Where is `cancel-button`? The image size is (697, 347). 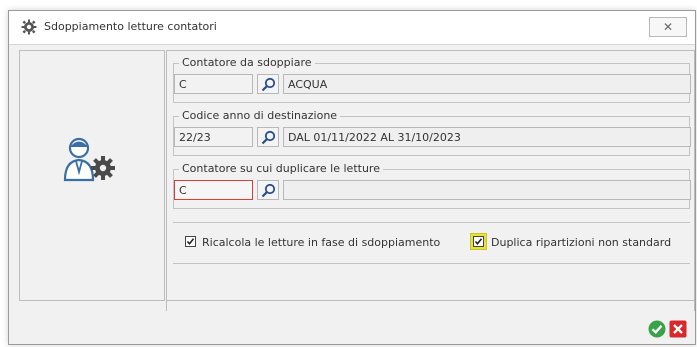
cancel-button is located at coordinates (678, 329).